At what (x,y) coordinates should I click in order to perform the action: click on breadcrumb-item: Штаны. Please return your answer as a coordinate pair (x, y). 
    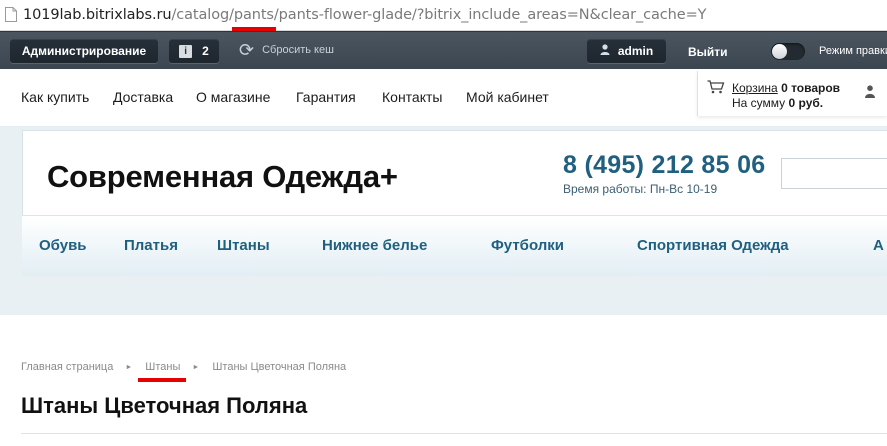
    Looking at the image, I should click on (162, 371).